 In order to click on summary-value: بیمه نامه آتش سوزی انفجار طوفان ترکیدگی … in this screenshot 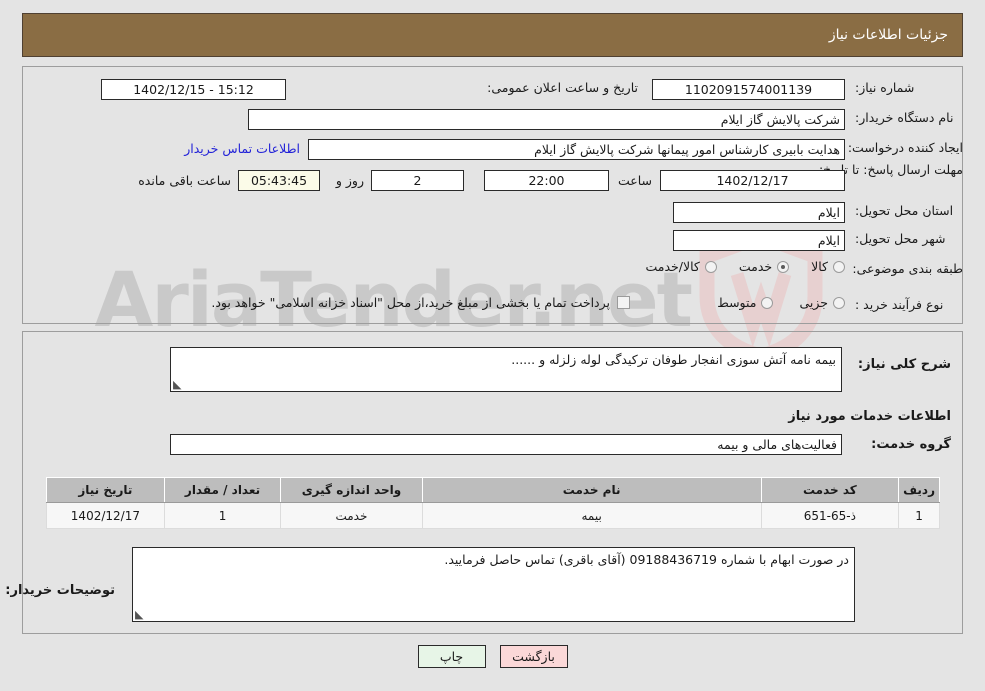, I will do `click(673, 359)`.